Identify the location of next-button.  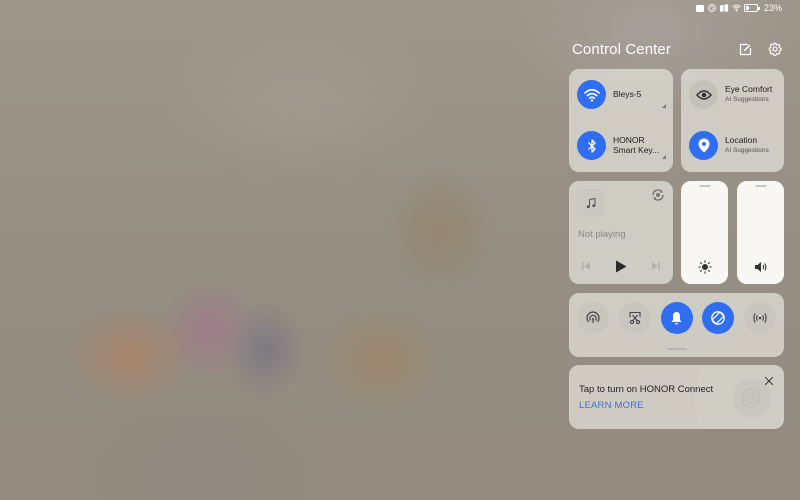
(656, 266).